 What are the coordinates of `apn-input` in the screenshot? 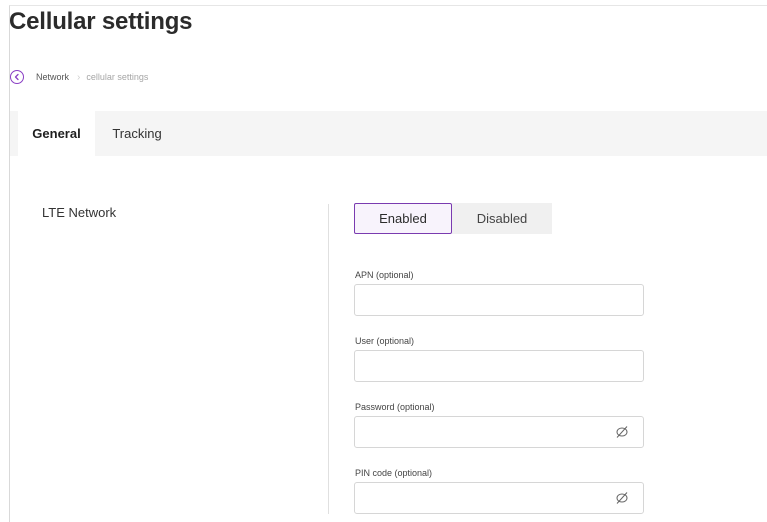 It's located at (499, 300).